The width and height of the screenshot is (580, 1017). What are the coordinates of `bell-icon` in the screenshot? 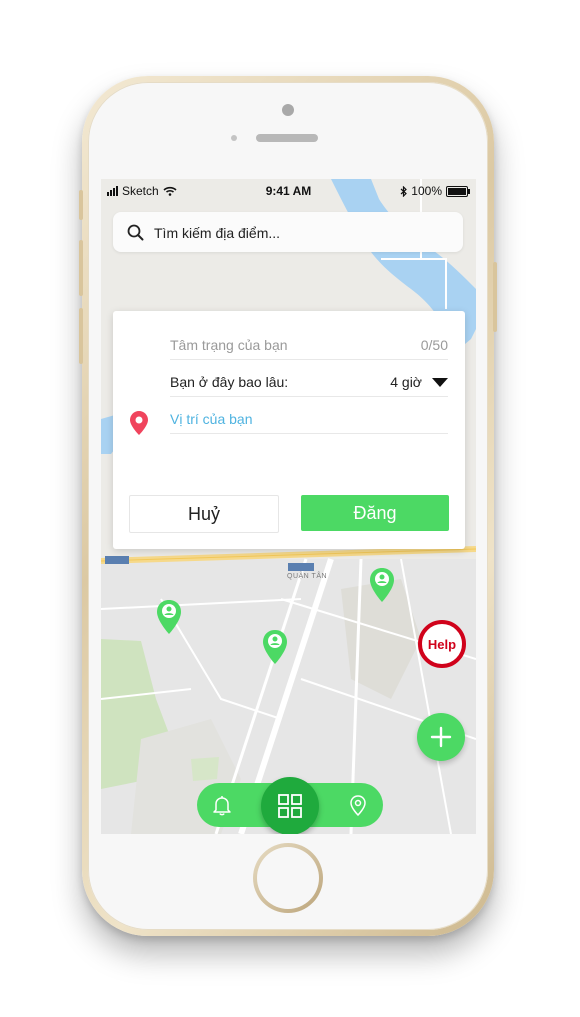 It's located at (222, 805).